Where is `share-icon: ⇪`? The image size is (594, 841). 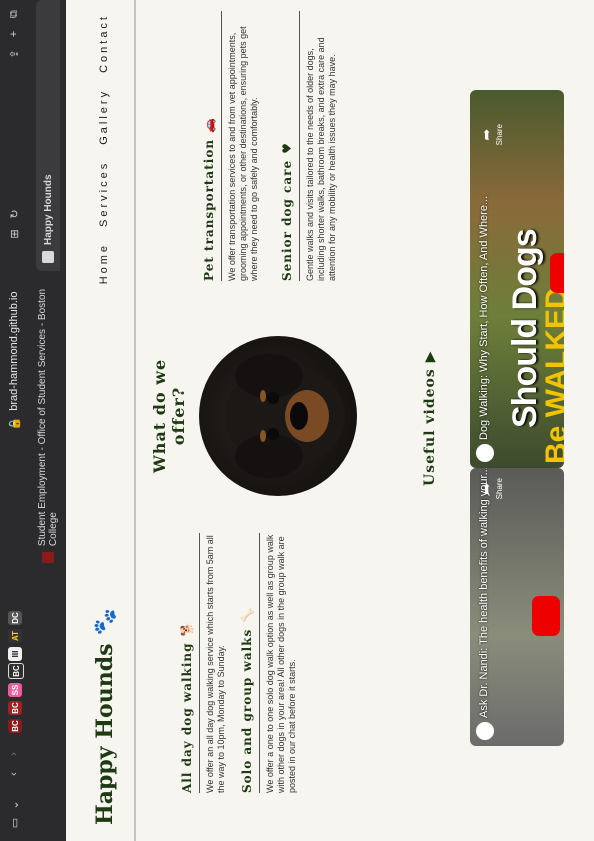 share-icon: ⇪ is located at coordinates (14, 54).